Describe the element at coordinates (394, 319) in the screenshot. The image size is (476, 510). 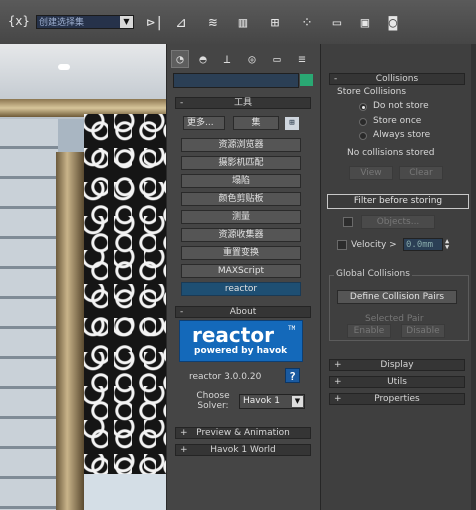
I see `selected-pair-label: Selected Pair` at that location.